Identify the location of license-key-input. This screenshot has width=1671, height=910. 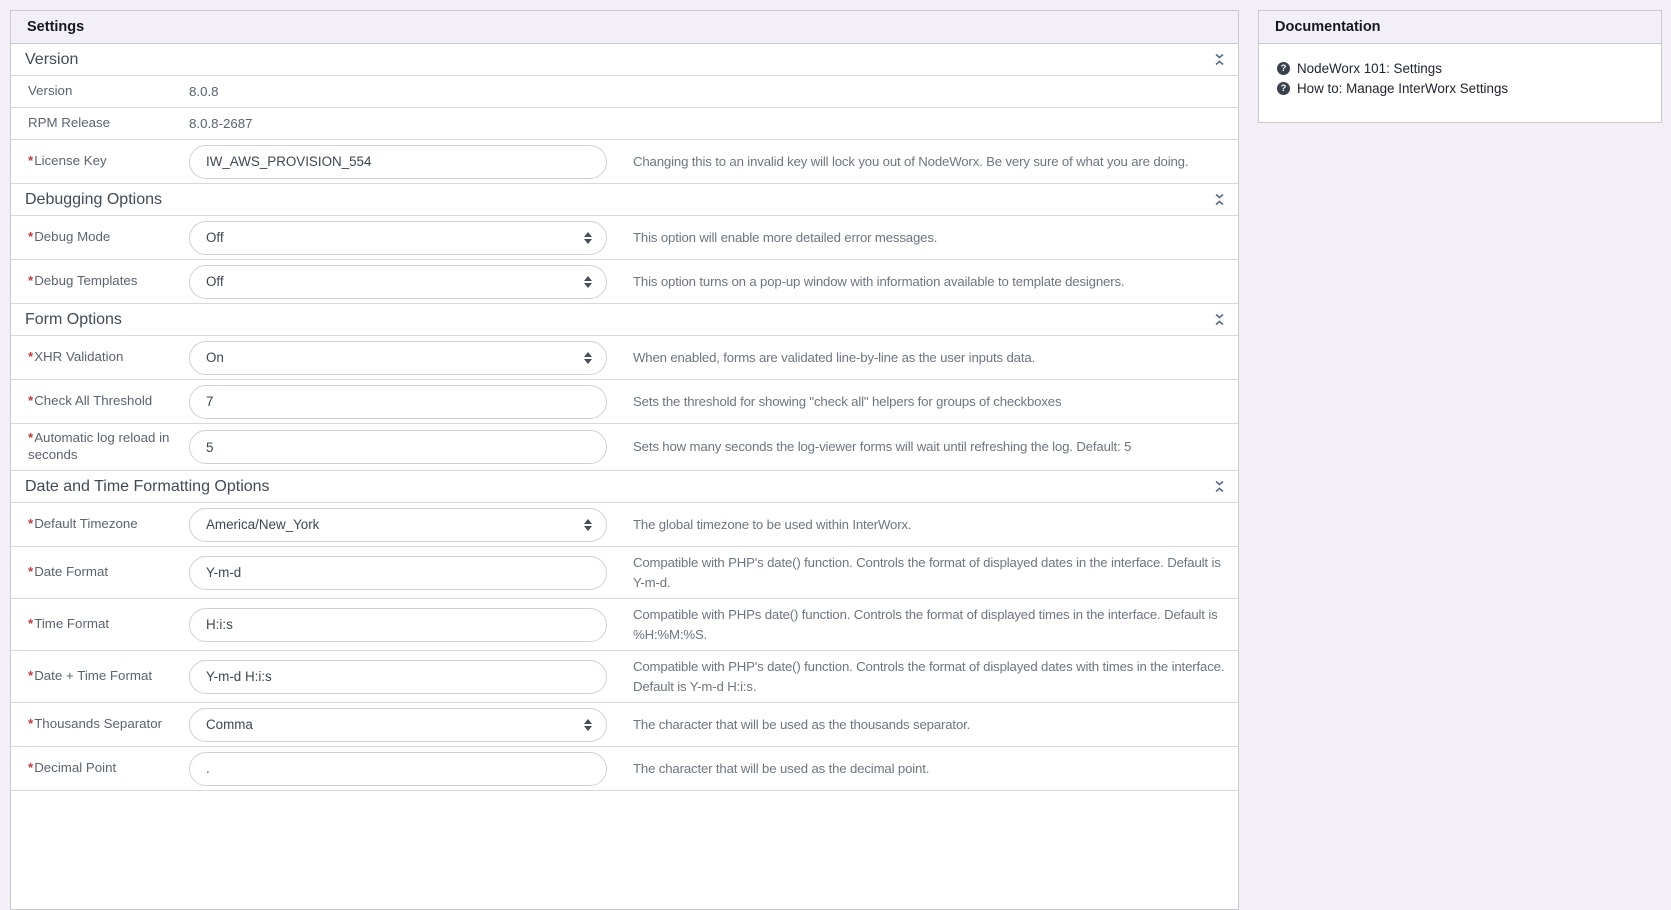
(398, 161).